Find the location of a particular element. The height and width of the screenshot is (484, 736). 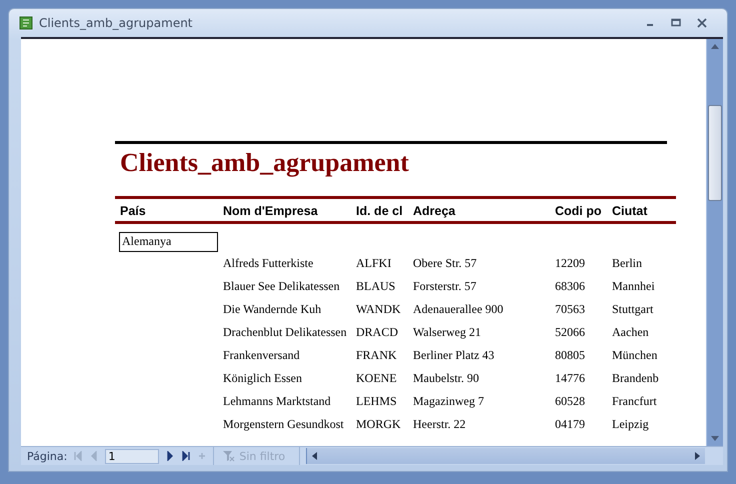

table-cell-text: MORGK is located at coordinates (379, 424).